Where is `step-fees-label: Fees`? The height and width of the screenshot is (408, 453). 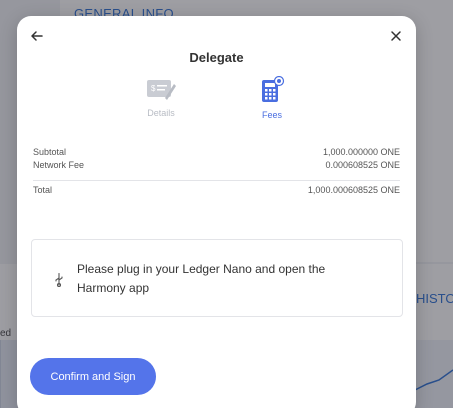 step-fees-label: Fees is located at coordinates (271, 115).